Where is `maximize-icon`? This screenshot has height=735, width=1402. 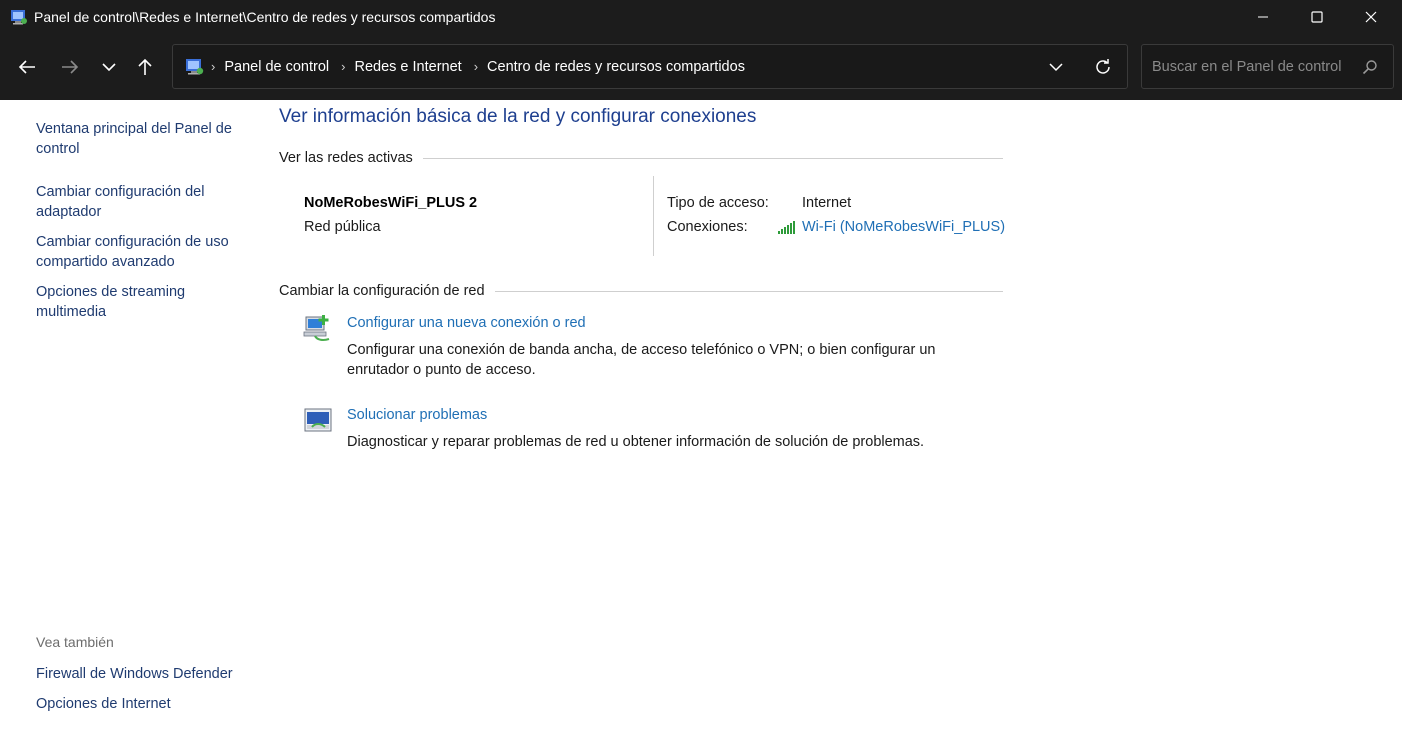 maximize-icon is located at coordinates (1317, 17).